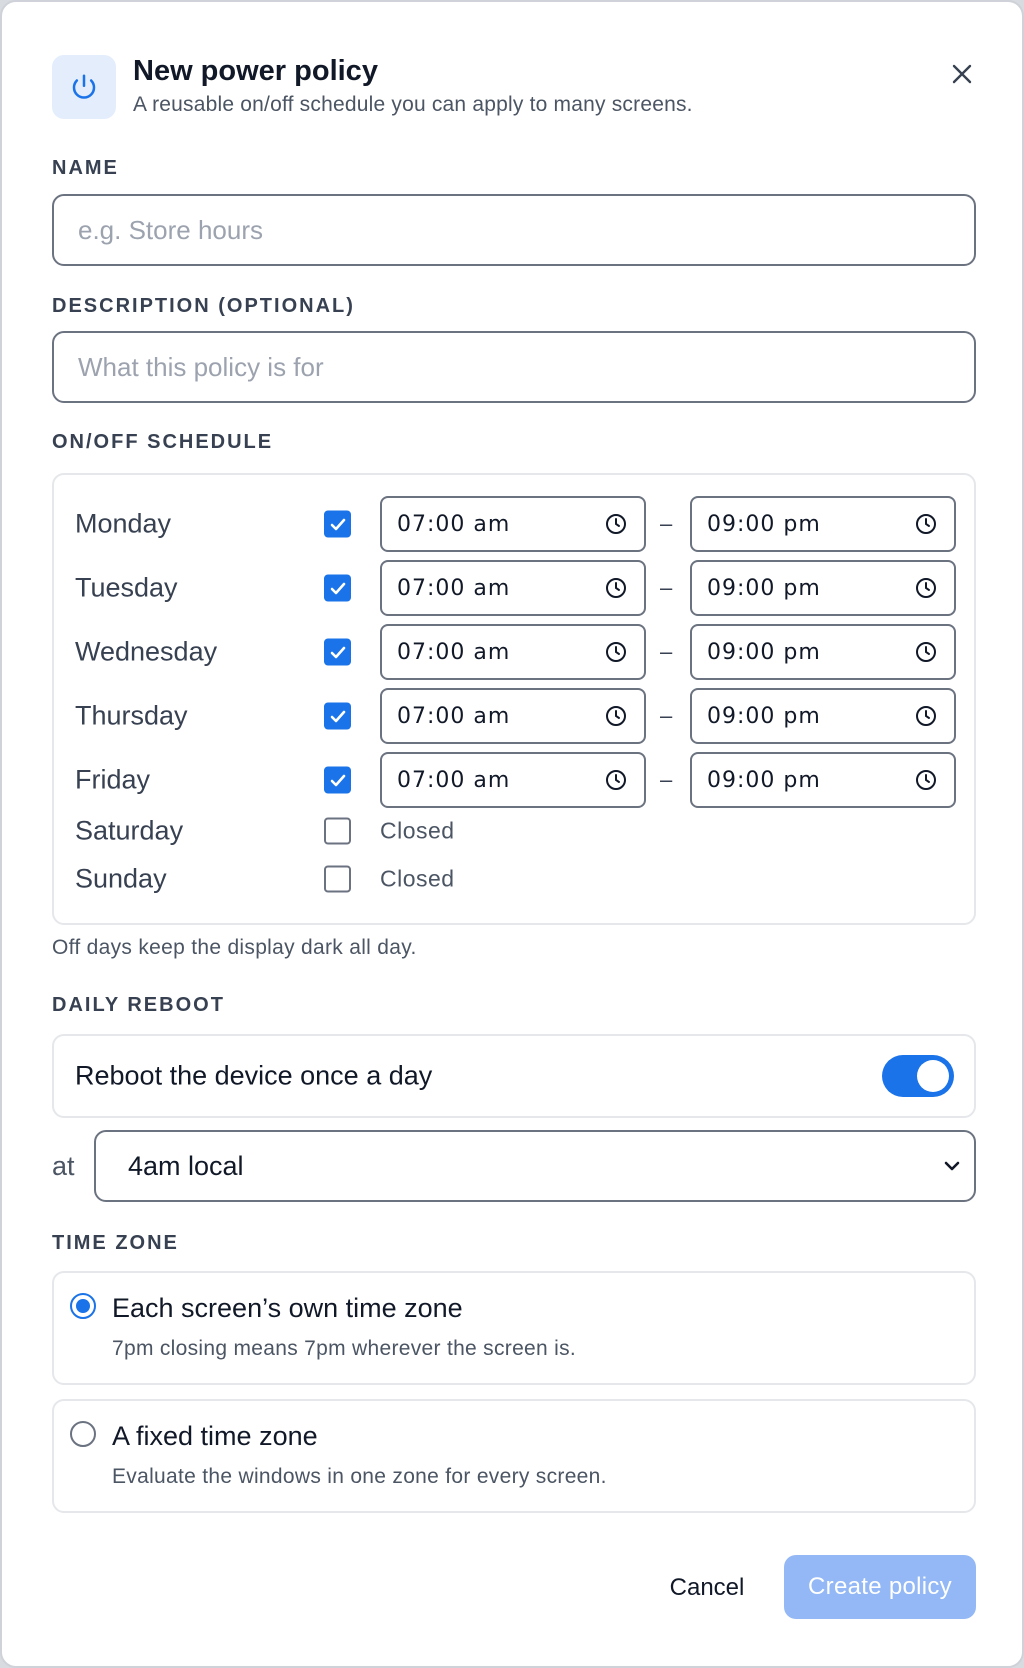 This screenshot has height=1668, width=1024. Describe the element at coordinates (215, 1436) in the screenshot. I see `timezone-option-title: A fixed time zone` at that location.